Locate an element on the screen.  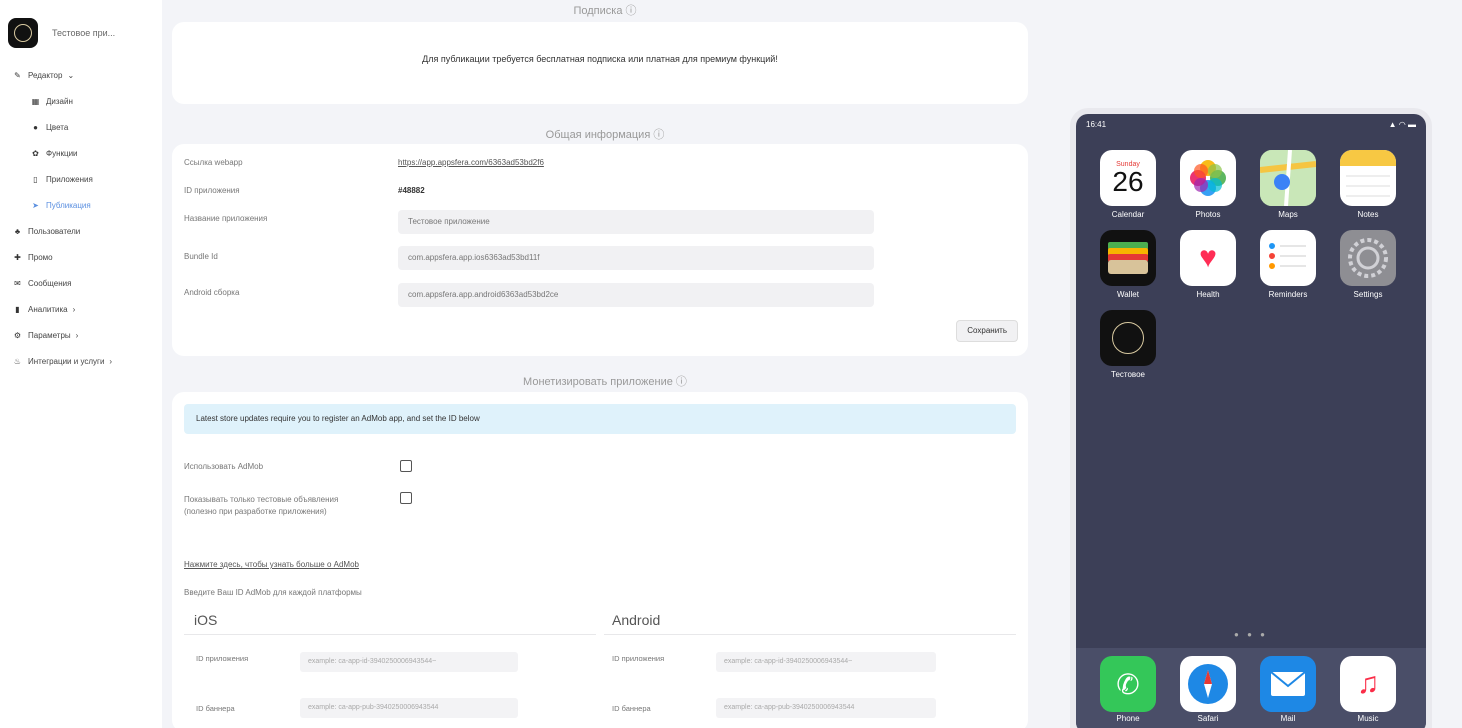
sidebar-item-icon: ✎ is located at coordinates (17, 75).